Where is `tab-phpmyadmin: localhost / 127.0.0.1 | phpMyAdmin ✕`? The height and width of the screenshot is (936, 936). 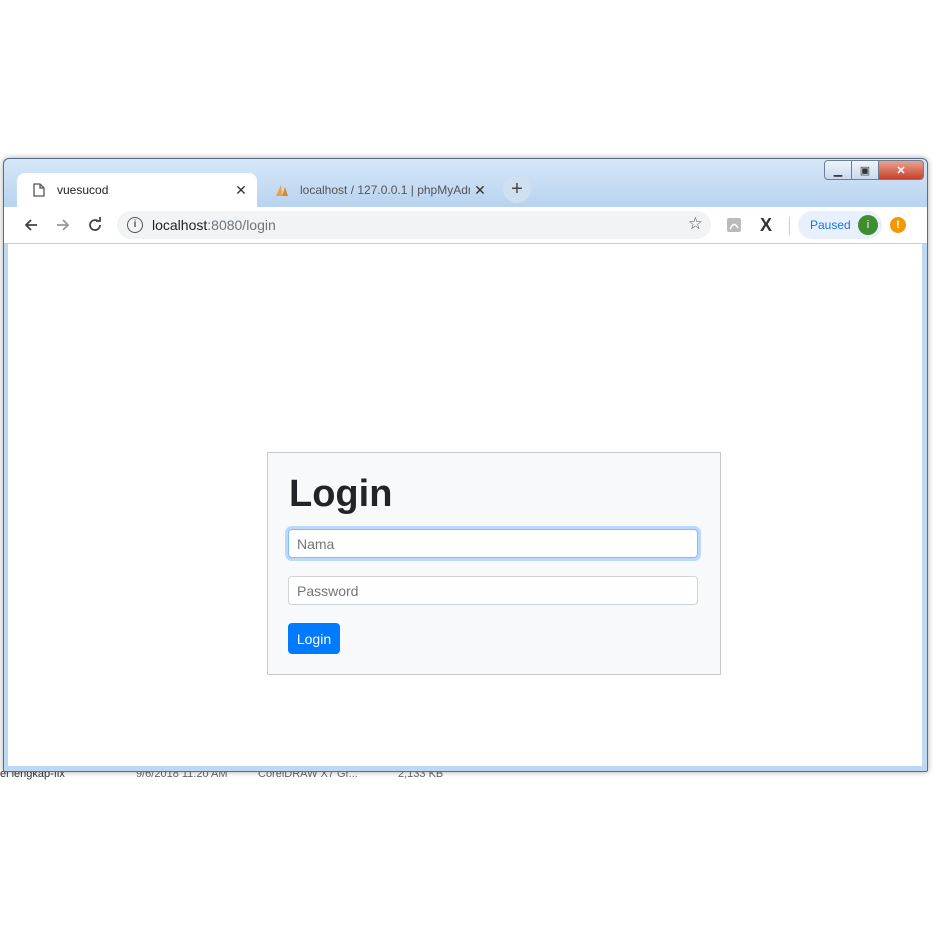 tab-phpmyadmin: localhost / 127.0.0.1 | phpMyAdmin ✕ is located at coordinates (378, 190).